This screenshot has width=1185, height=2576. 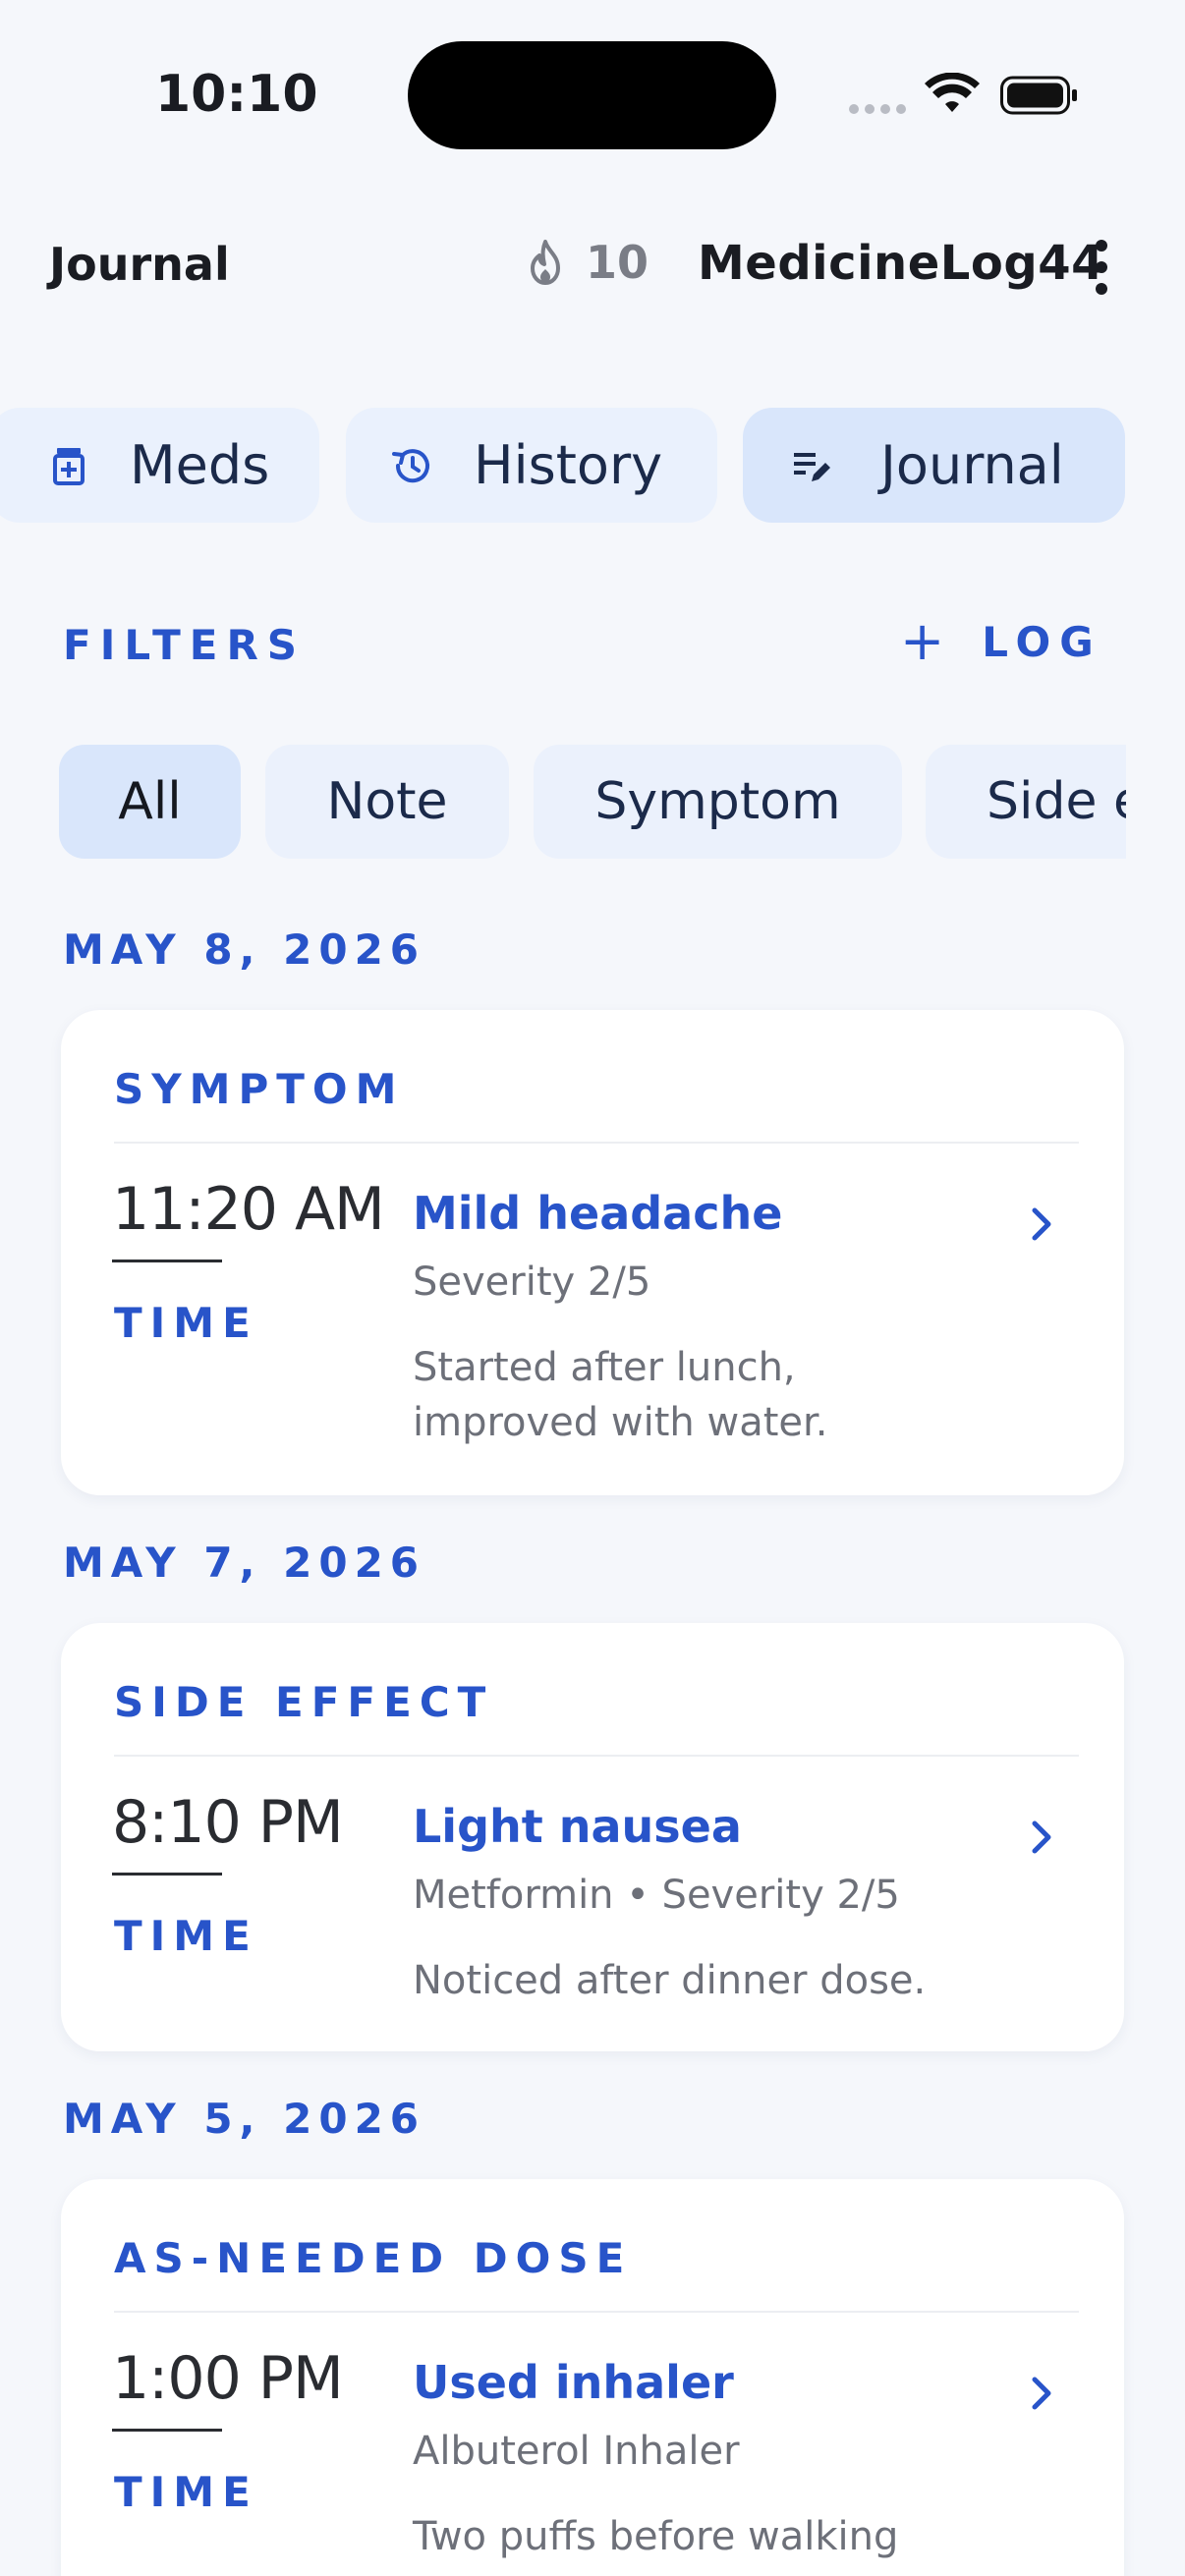 I want to click on more-options-icon, so click(x=1102, y=267).